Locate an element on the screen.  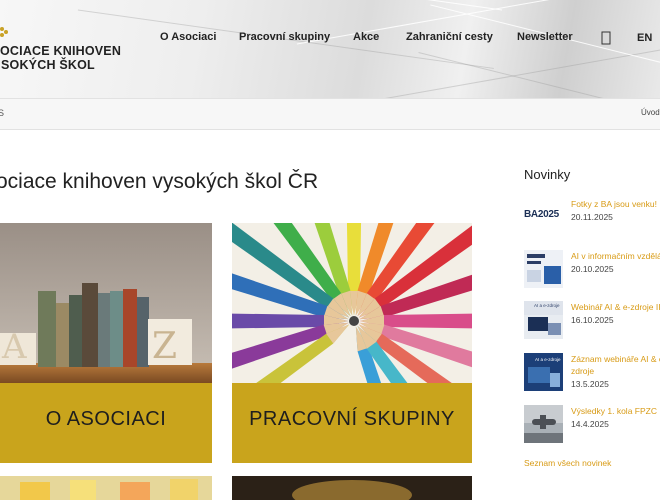
logo-line-2: SOKÝCH ŠKOL is located at coordinates (48, 65).